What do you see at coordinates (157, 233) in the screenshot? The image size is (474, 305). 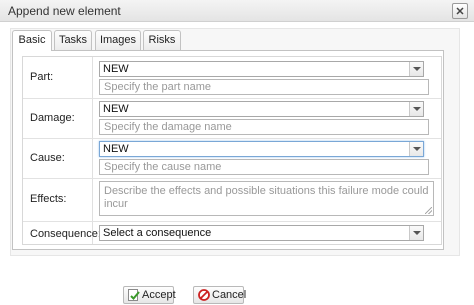 I see `consequence-select-value: Select a consequence` at bounding box center [157, 233].